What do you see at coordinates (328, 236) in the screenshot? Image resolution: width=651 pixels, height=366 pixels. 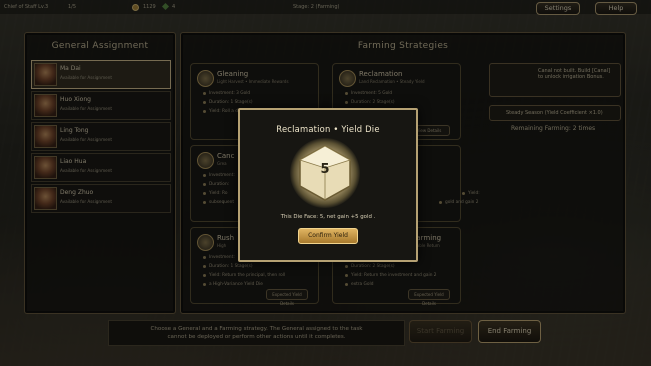 I see `confirm-yield-button: Confirm Yield` at bounding box center [328, 236].